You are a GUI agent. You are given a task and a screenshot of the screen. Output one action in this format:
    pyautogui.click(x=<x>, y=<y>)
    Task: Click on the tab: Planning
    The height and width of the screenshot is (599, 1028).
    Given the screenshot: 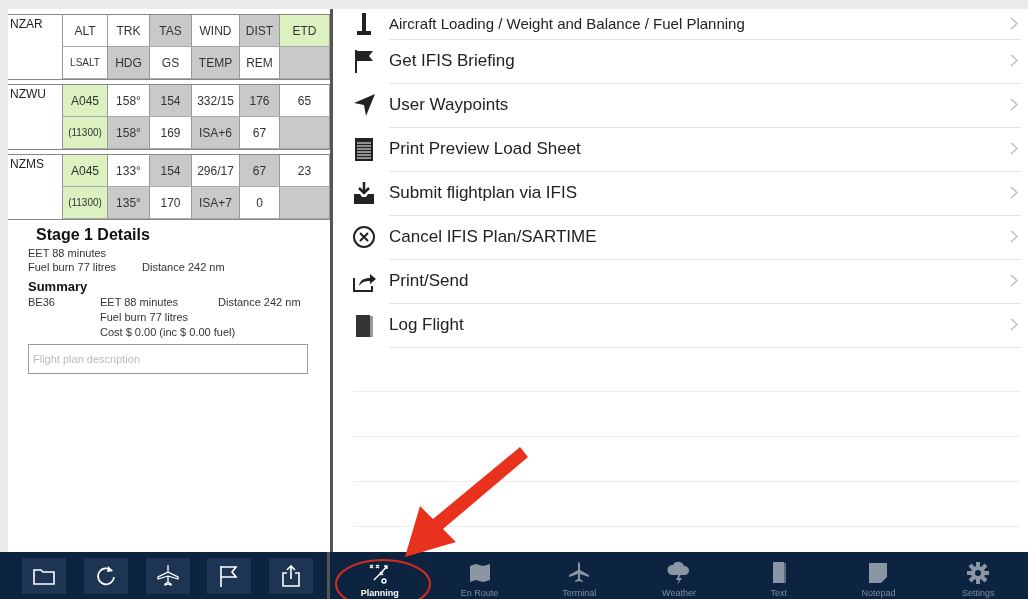 What is the action you would take?
    pyautogui.click(x=380, y=575)
    